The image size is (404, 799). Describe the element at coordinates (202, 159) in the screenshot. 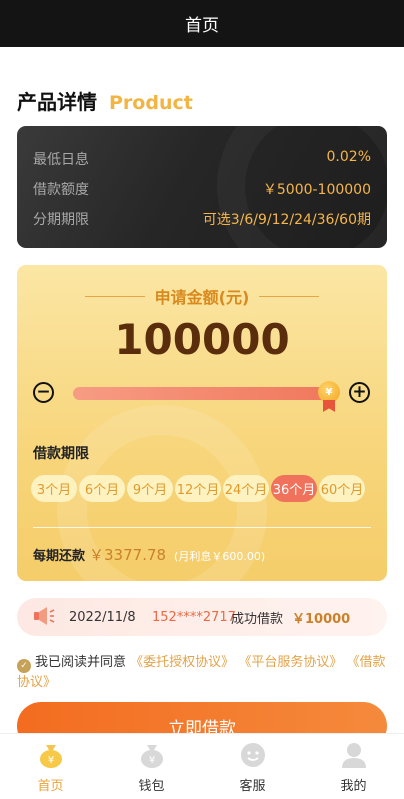

I see `info-row-rate: 最低日息 0.02%` at that location.